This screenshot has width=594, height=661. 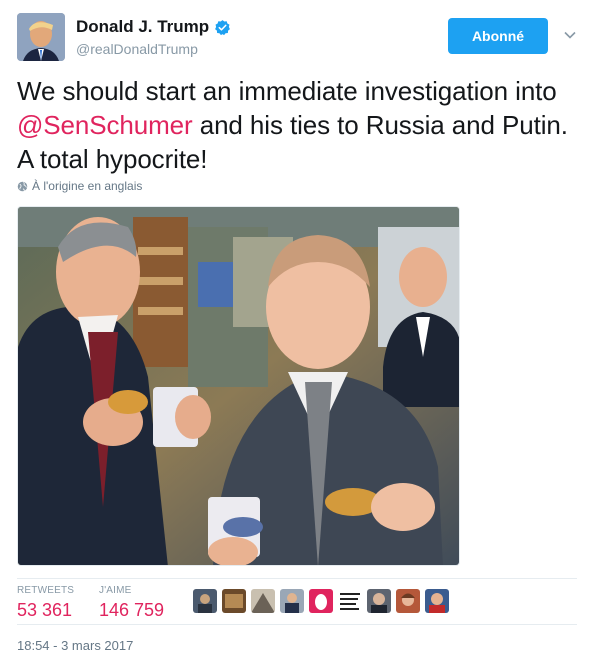 I want to click on author-names: Donald J. Trump @realDonaldTrump, so click(x=153, y=37).